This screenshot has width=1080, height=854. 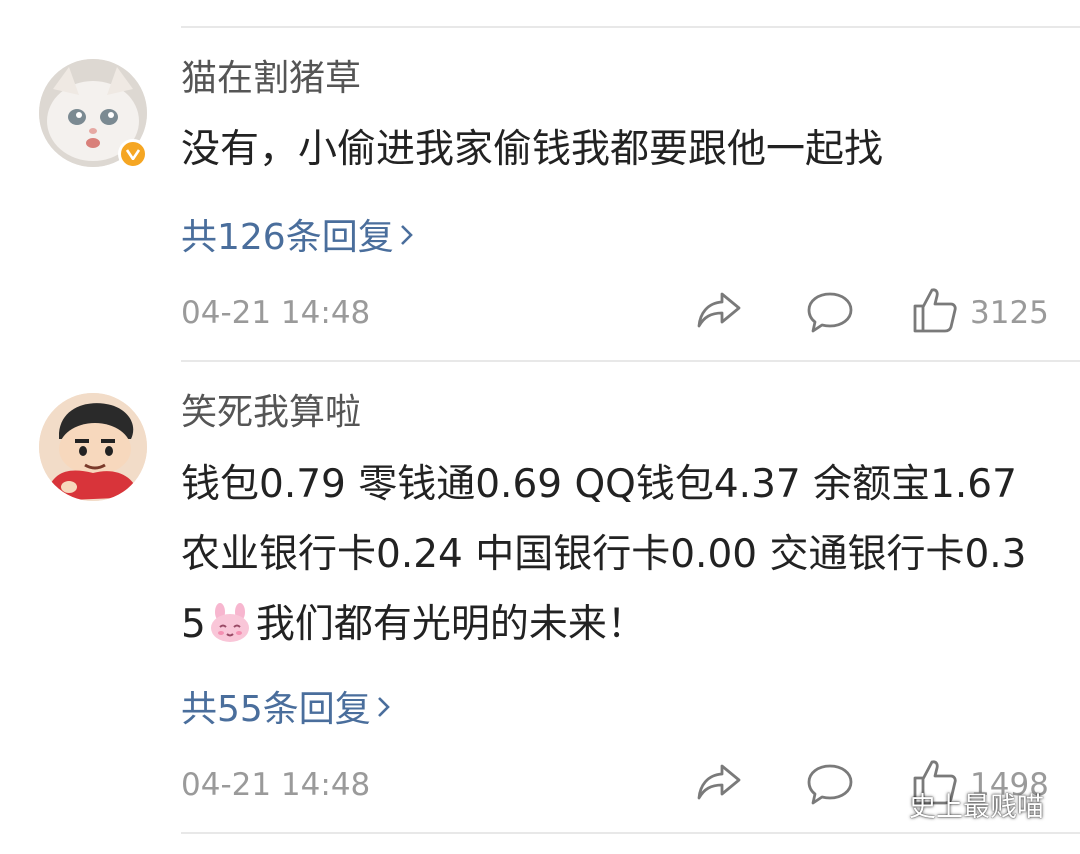 I want to click on view-replies-link: 共126条回复, so click(x=297, y=237).